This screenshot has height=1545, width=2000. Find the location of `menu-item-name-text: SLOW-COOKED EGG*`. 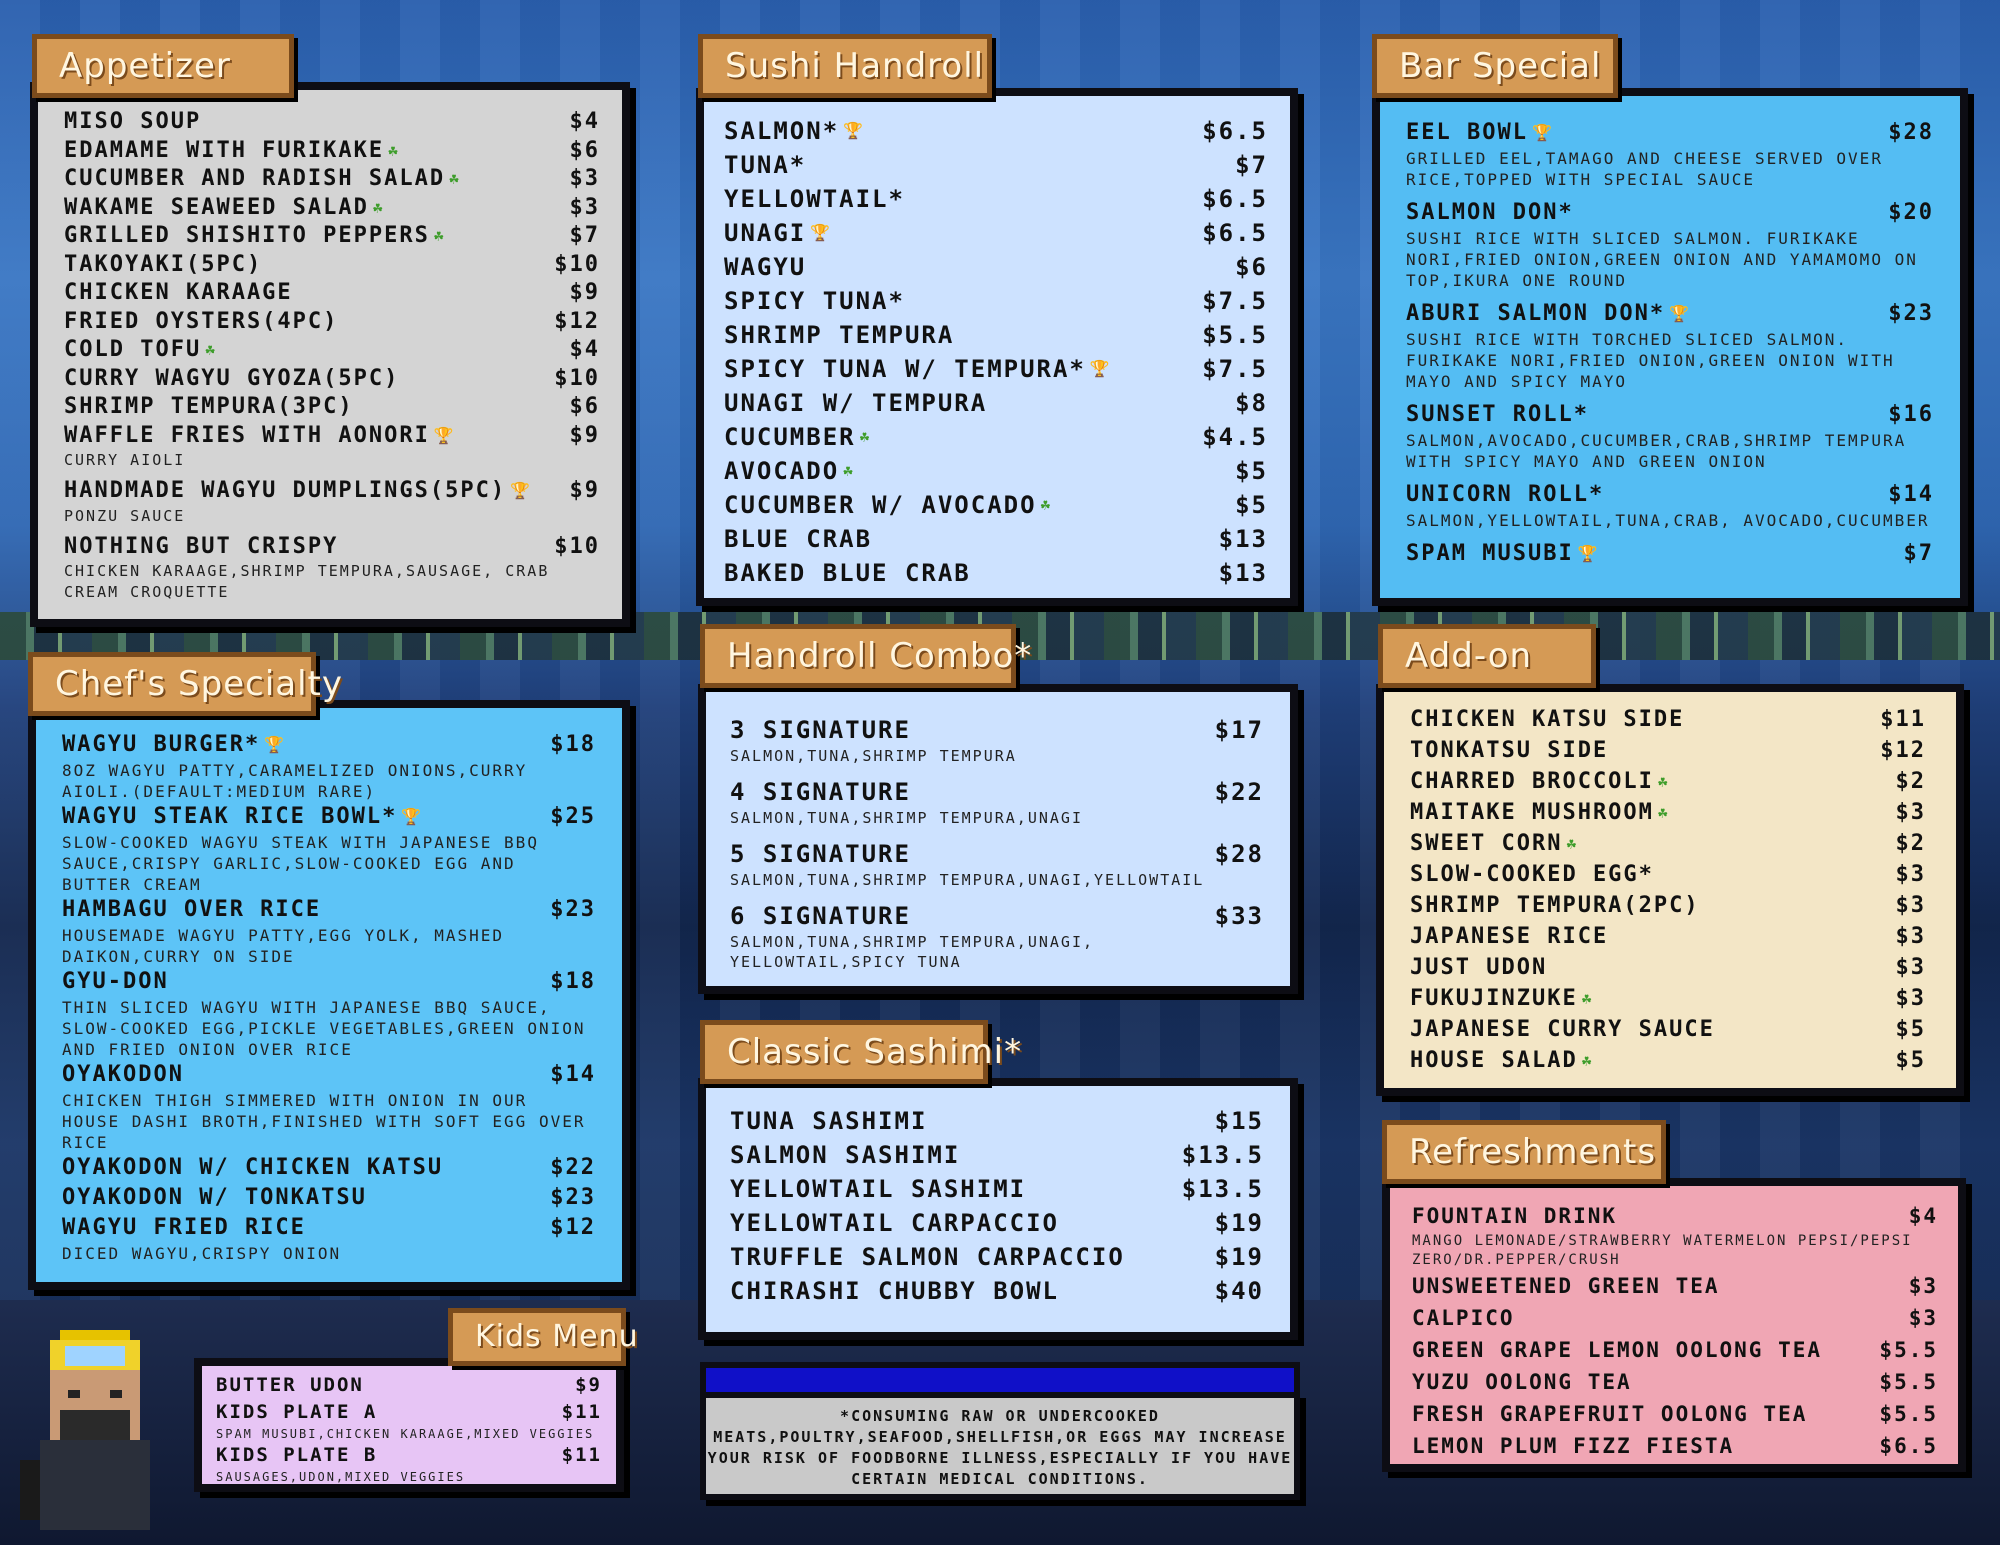

menu-item-name-text: SLOW-COOKED EGG* is located at coordinates (1532, 874).